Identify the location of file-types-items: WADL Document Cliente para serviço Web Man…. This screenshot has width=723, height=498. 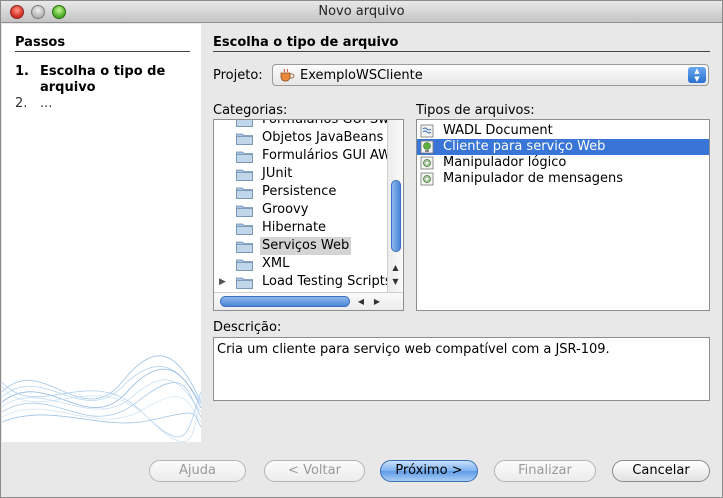
(563, 155).